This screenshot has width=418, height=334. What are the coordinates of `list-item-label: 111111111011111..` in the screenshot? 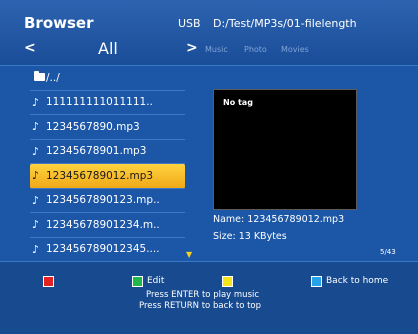 It's located at (99, 102).